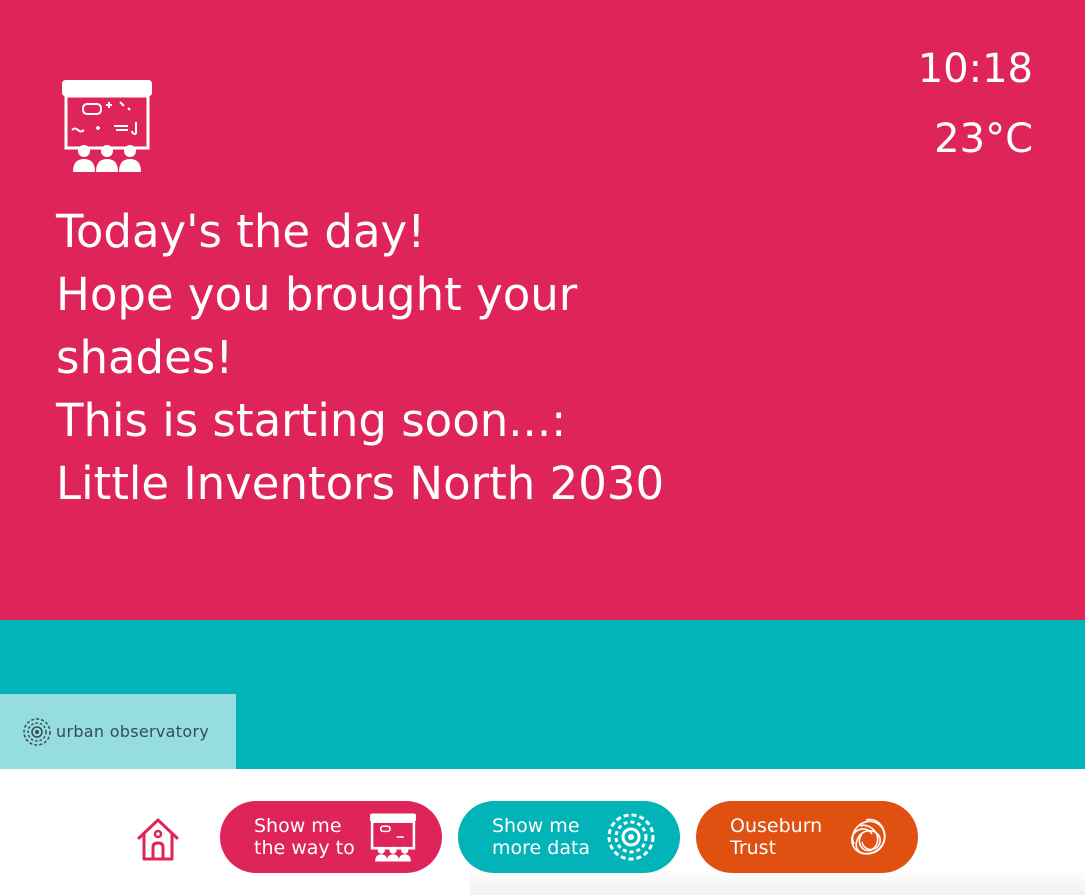 This screenshot has width=1085, height=895. I want to click on urban-observatory-badge: urban observatory, so click(118, 731).